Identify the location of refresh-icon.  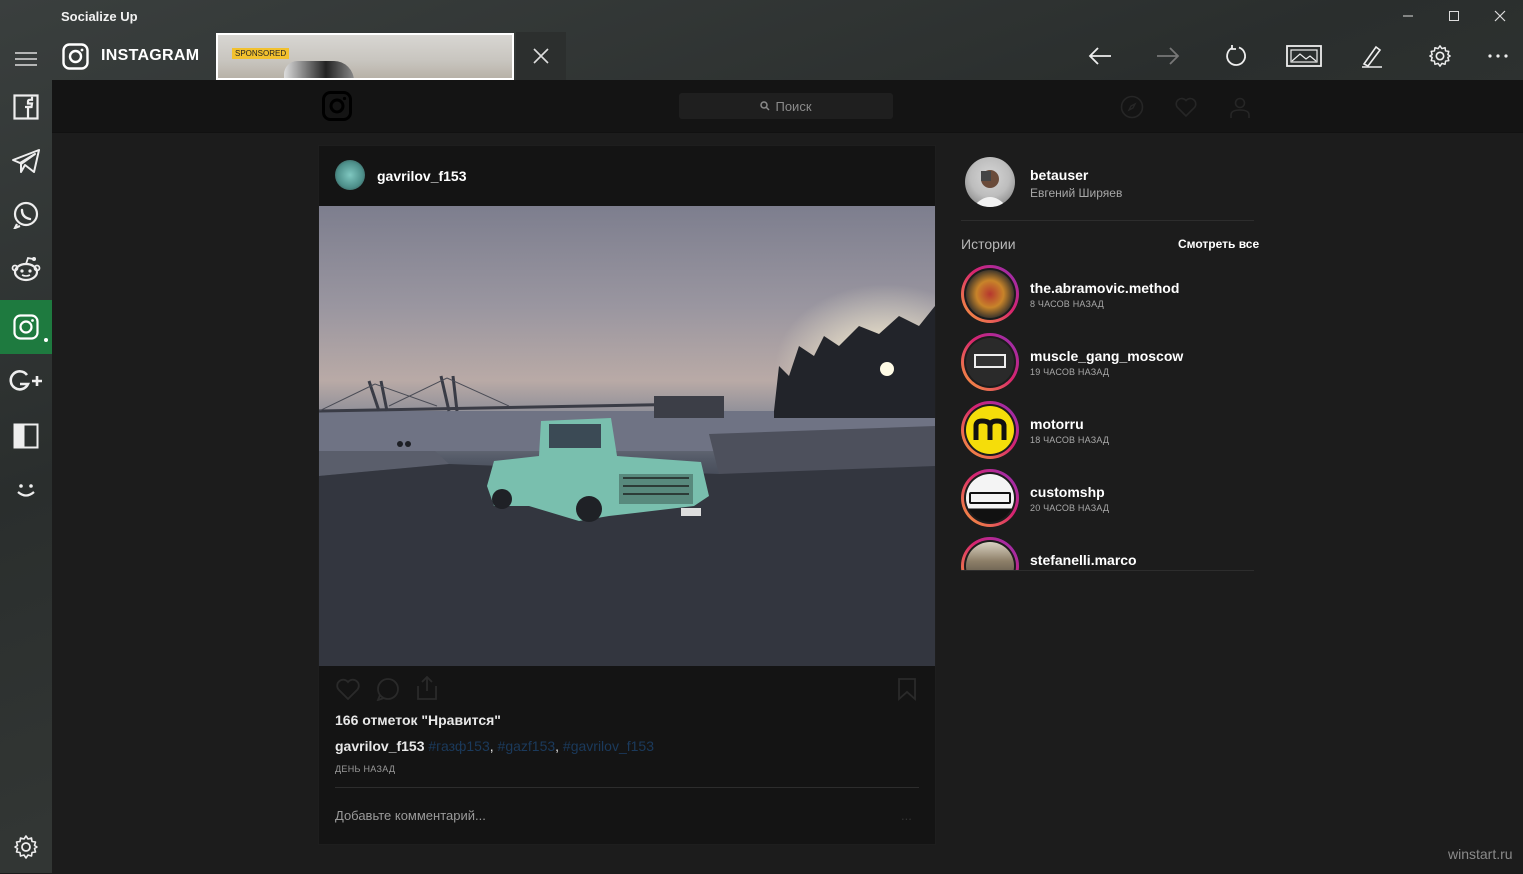
(1236, 55).